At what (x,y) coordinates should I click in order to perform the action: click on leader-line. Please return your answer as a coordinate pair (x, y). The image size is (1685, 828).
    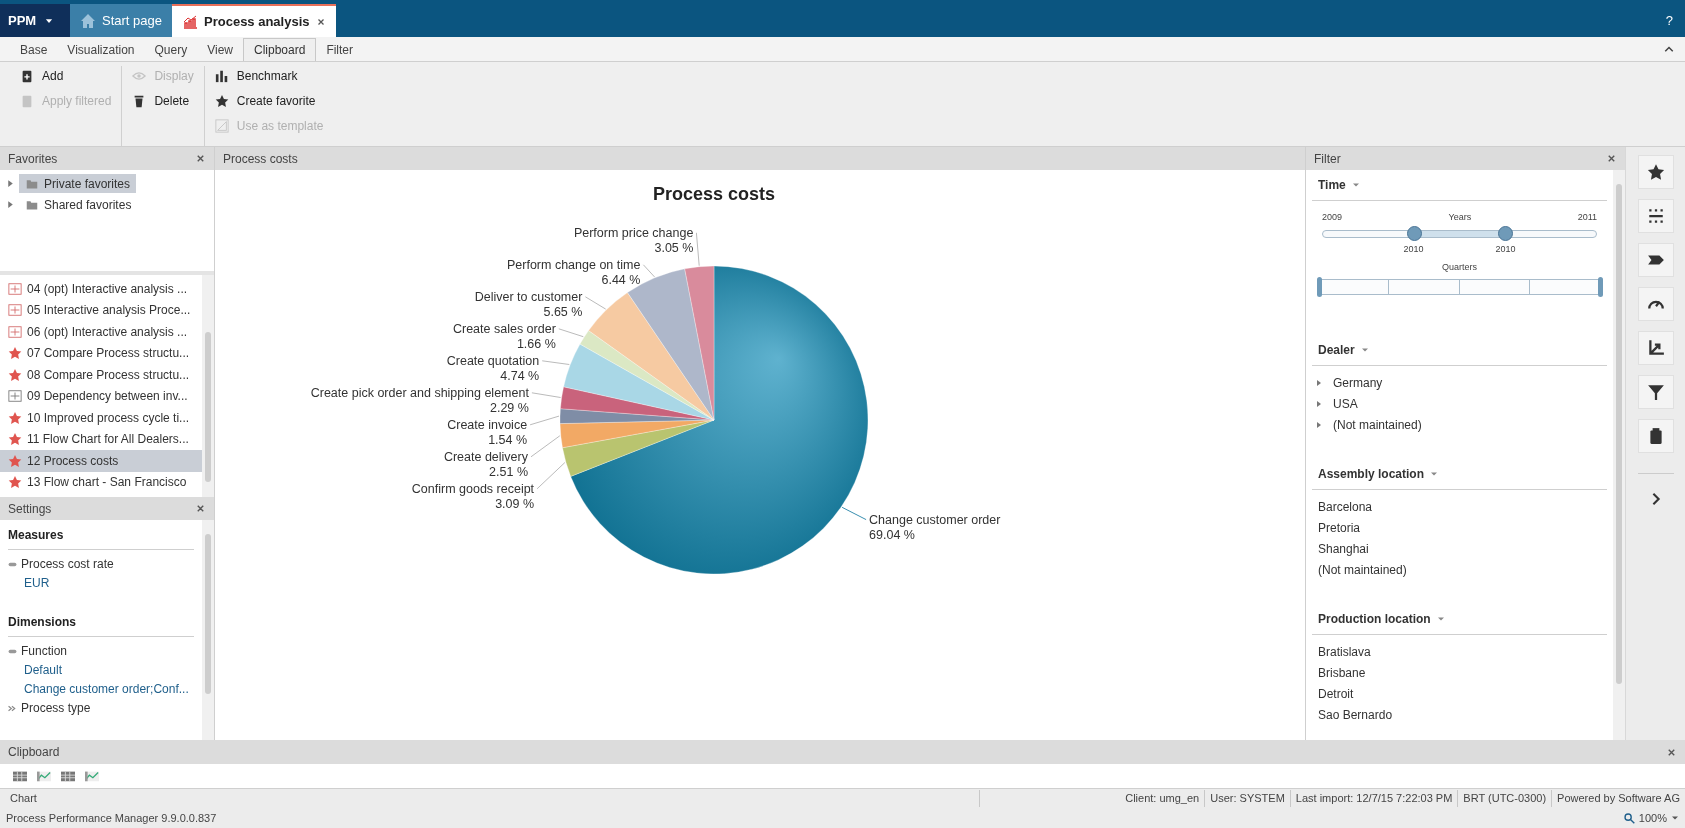
    Looking at the image, I should click on (551, 476).